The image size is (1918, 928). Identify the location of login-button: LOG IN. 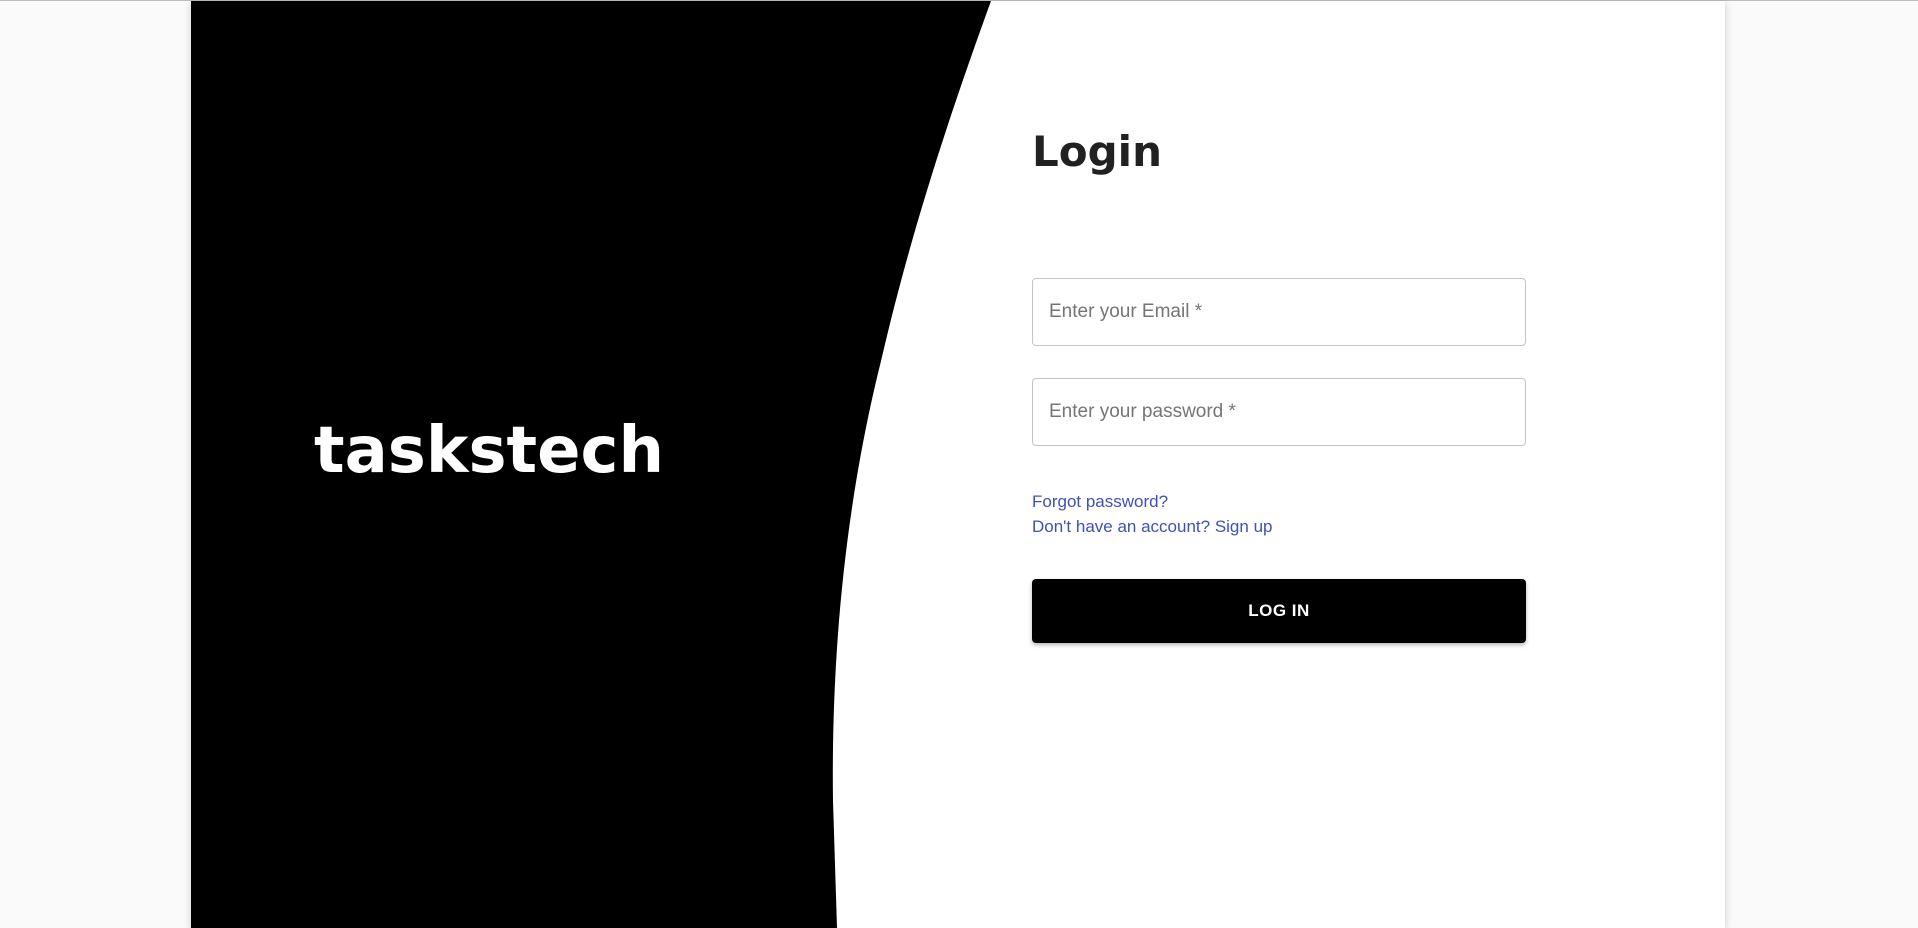
(1279, 611).